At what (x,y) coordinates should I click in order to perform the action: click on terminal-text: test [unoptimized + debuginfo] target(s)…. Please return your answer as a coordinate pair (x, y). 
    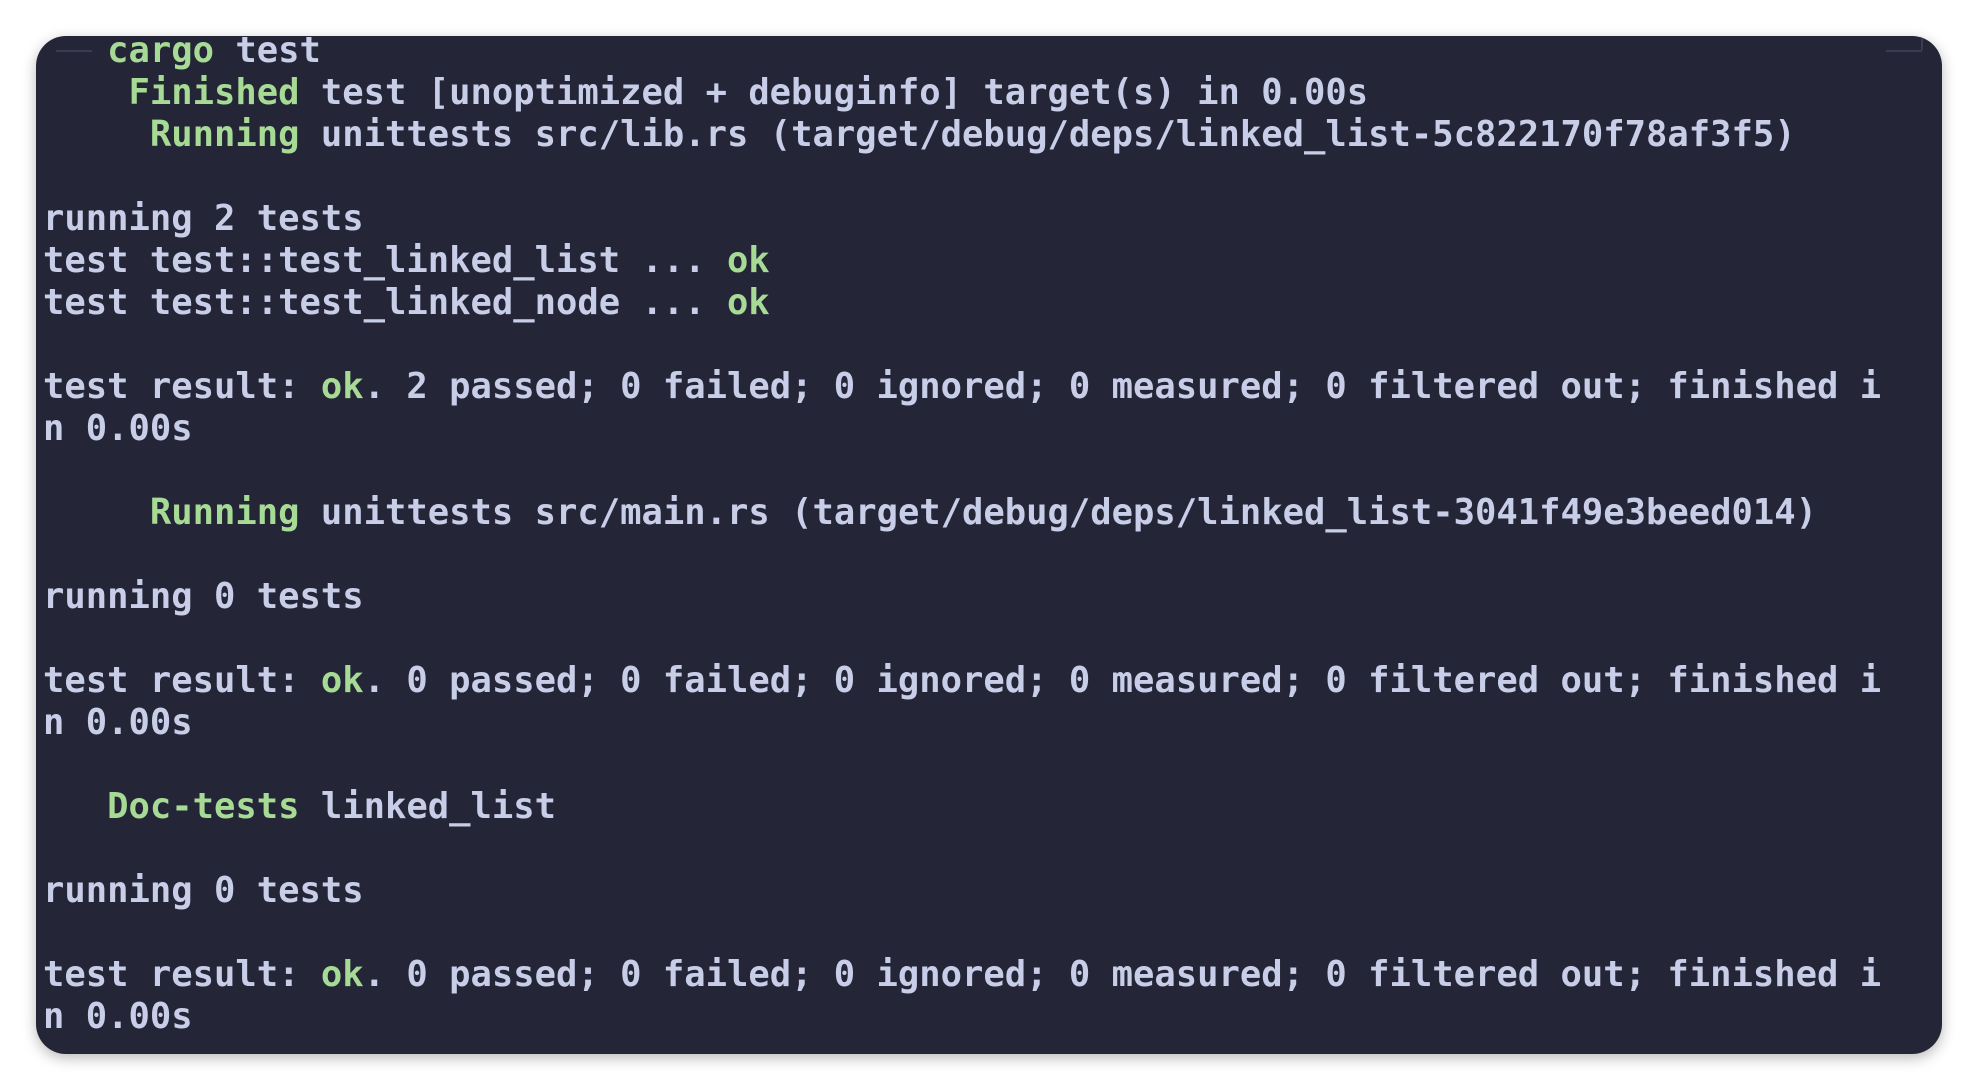
    Looking at the image, I should click on (834, 92).